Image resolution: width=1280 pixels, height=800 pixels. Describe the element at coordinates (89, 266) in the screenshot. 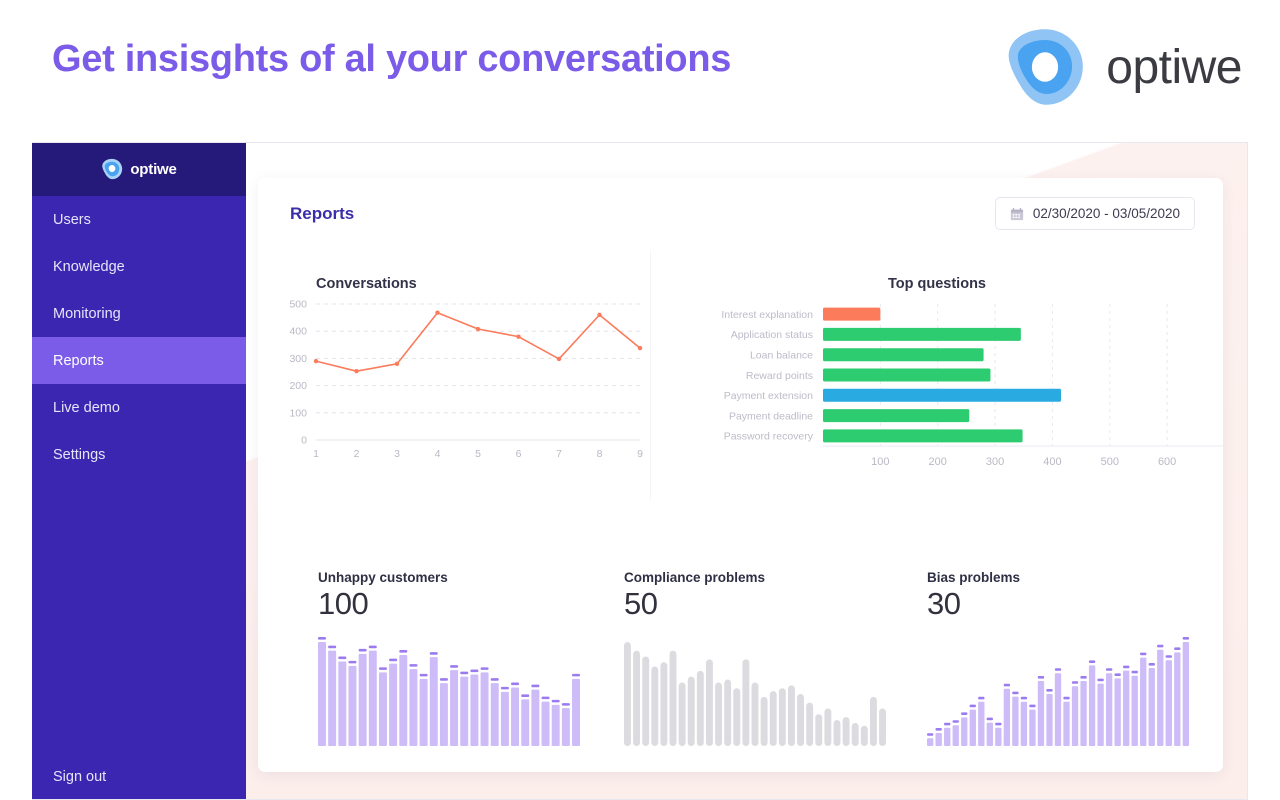

I see `sidebar-item-label: Knowledge` at that location.